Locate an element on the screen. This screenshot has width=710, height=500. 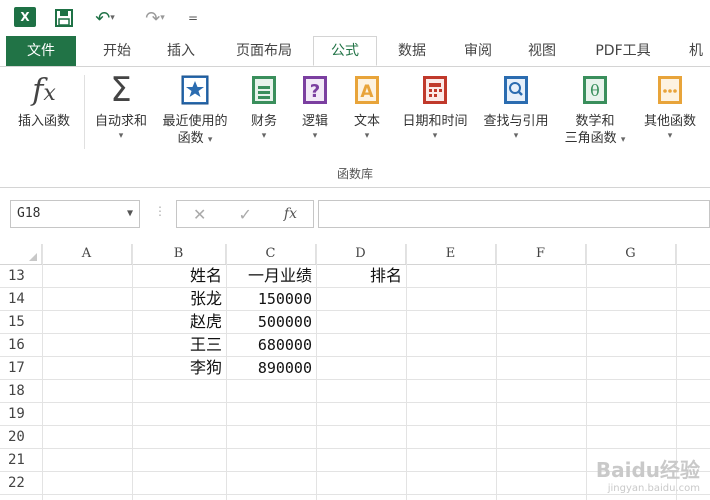
logical-button: ? 逻辑 ▾ is located at coordinates (315, 107).